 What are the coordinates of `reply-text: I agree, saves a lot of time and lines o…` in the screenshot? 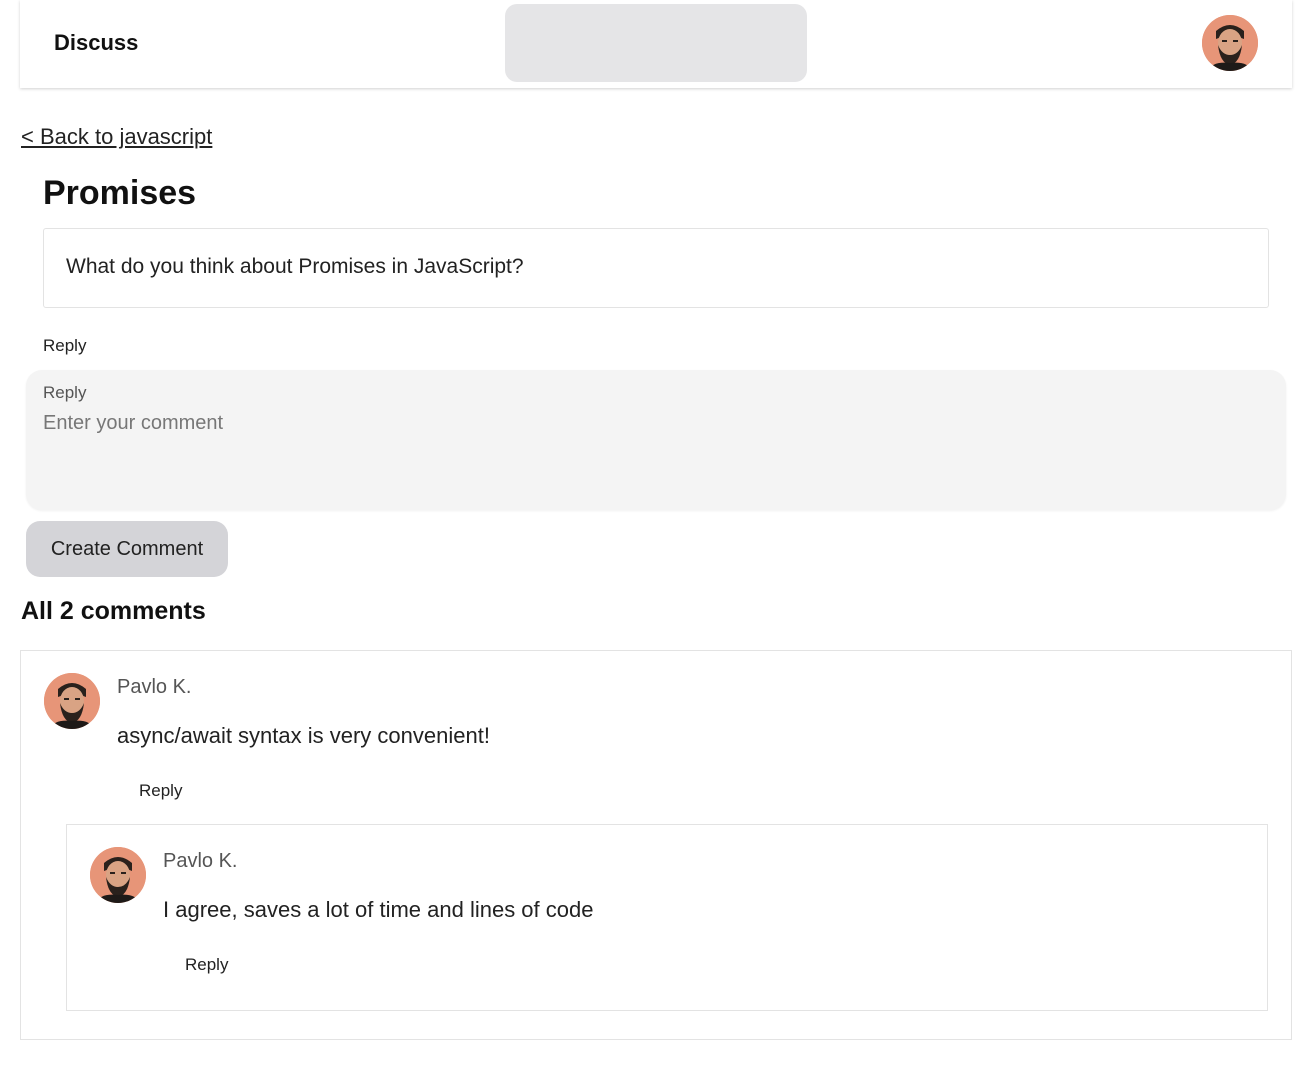 It's located at (378, 909).